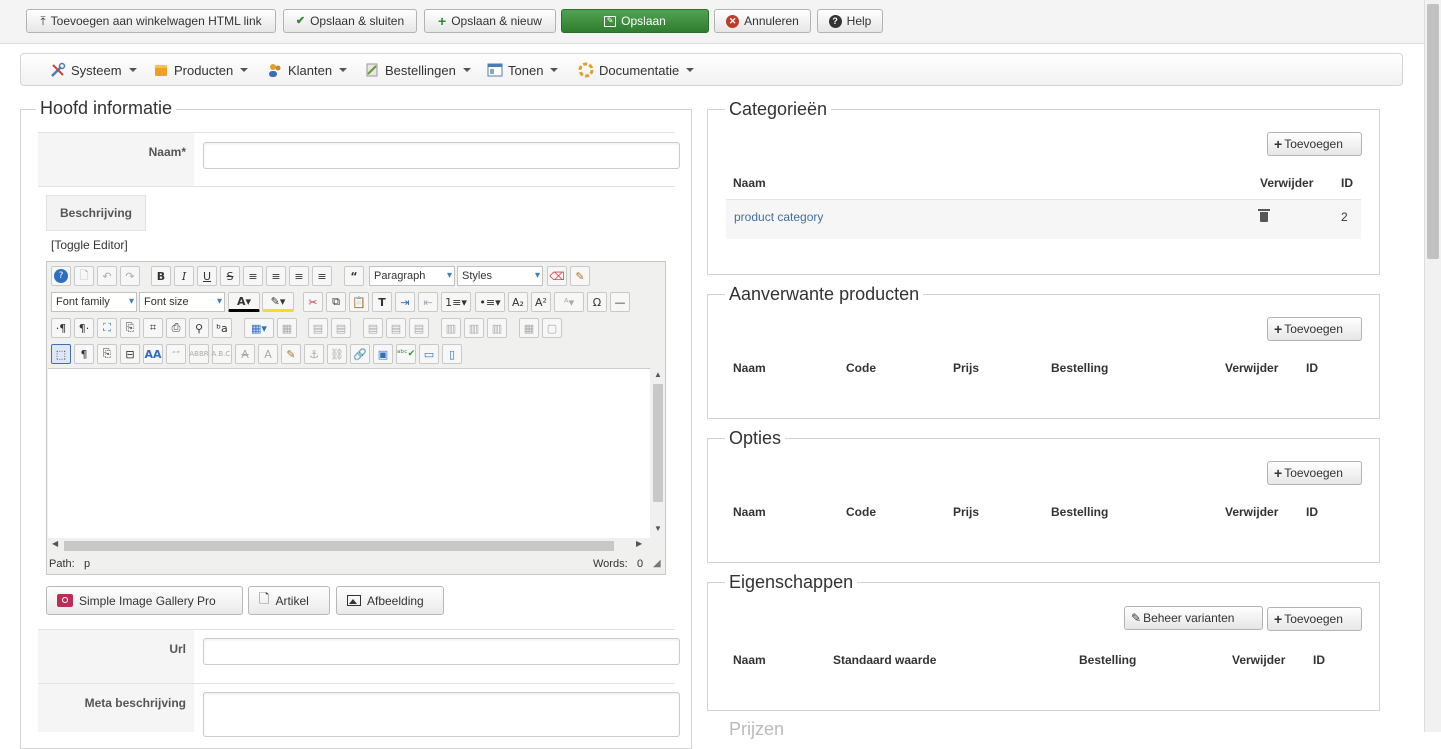 Image resolution: width=1441 pixels, height=749 pixels. I want to click on cancel-button: ✕ Annuleren, so click(762, 21).